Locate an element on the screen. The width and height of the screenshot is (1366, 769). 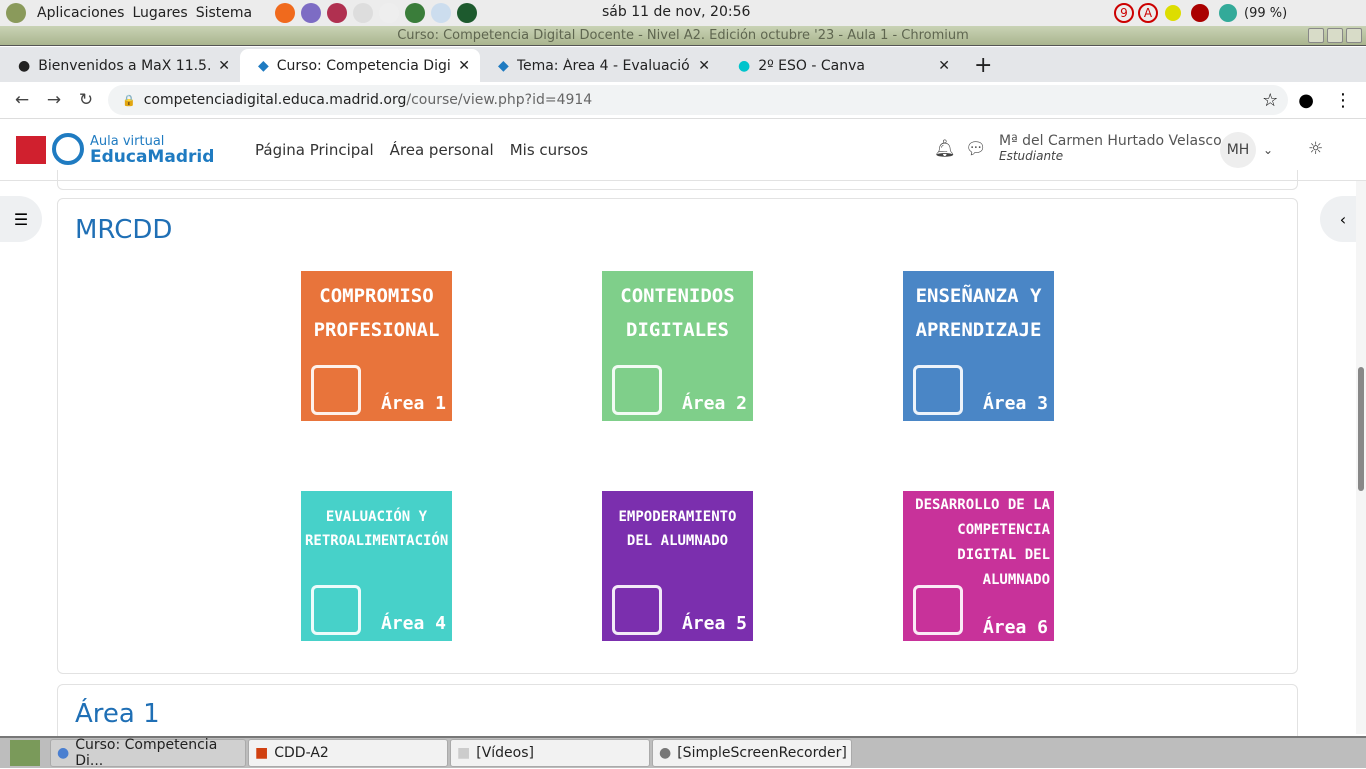
globe-icon: ● is located at coordinates (24, 65).